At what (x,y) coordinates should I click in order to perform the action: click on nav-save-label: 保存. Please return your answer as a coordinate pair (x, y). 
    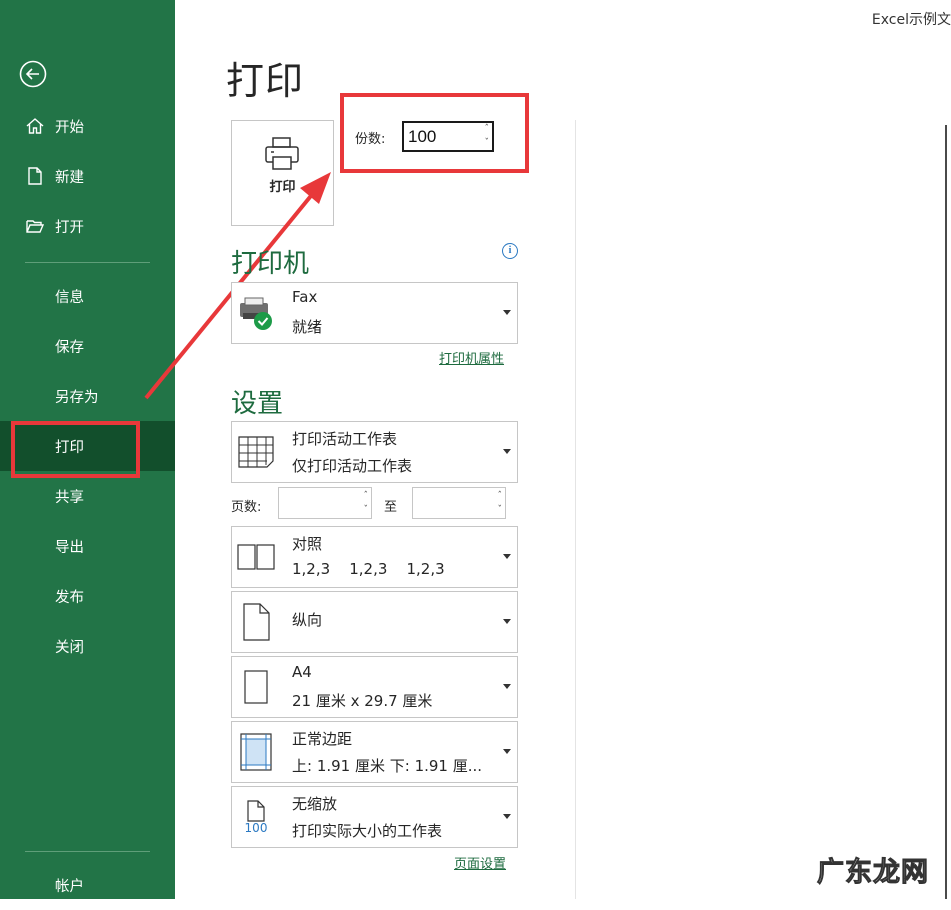
    Looking at the image, I should click on (69, 347).